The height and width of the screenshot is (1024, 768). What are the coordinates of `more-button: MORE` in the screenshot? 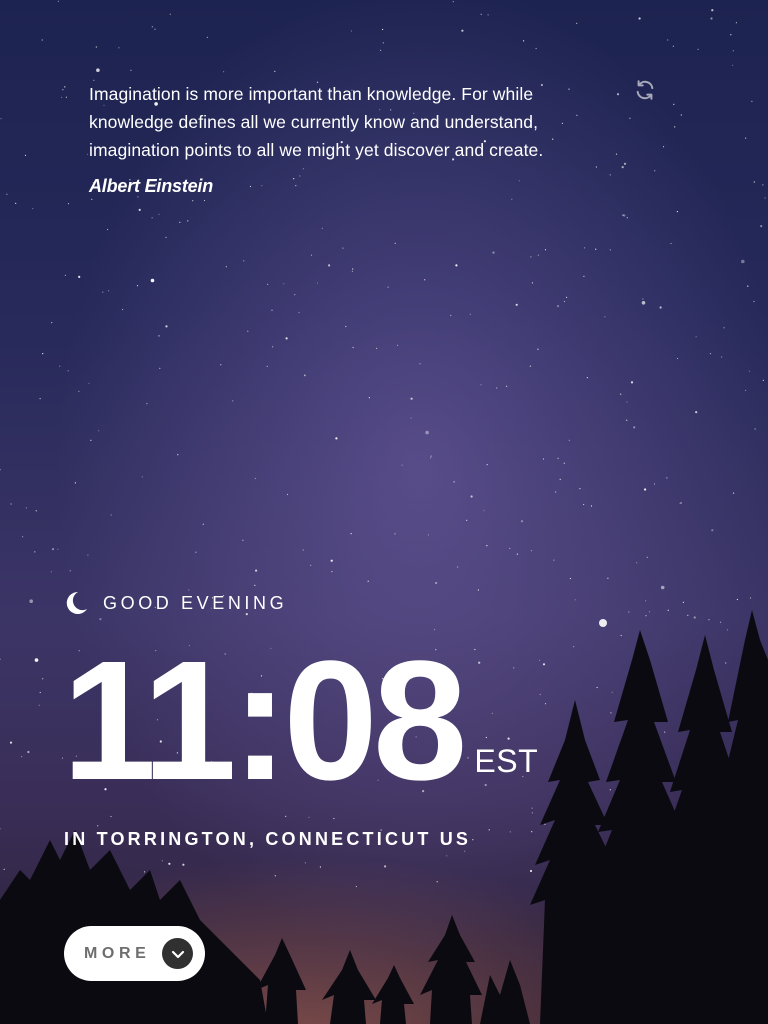 It's located at (134, 953).